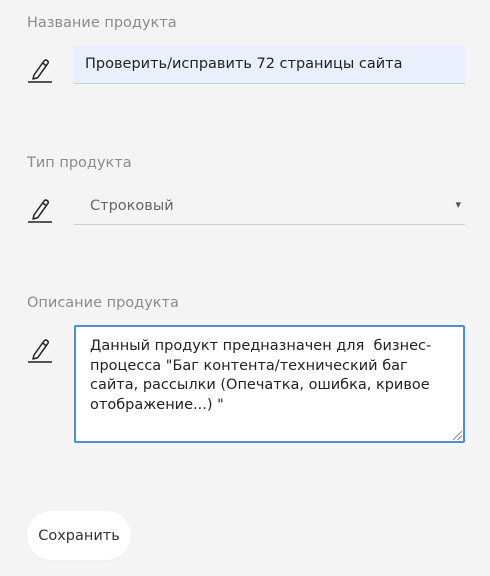 Image resolution: width=490 pixels, height=576 pixels. What do you see at coordinates (269, 64) in the screenshot?
I see `product-name-input` at bounding box center [269, 64].